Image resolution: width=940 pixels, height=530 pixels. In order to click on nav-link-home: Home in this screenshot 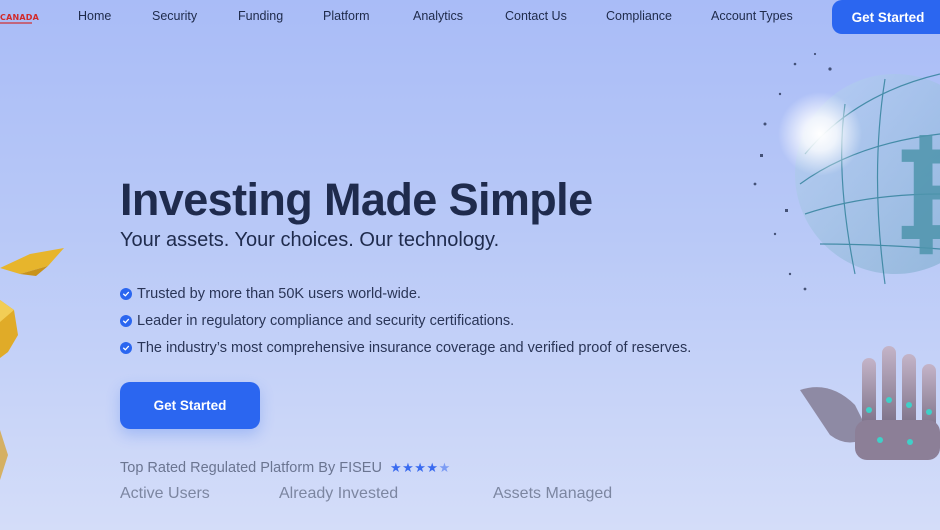, I will do `click(94, 16)`.